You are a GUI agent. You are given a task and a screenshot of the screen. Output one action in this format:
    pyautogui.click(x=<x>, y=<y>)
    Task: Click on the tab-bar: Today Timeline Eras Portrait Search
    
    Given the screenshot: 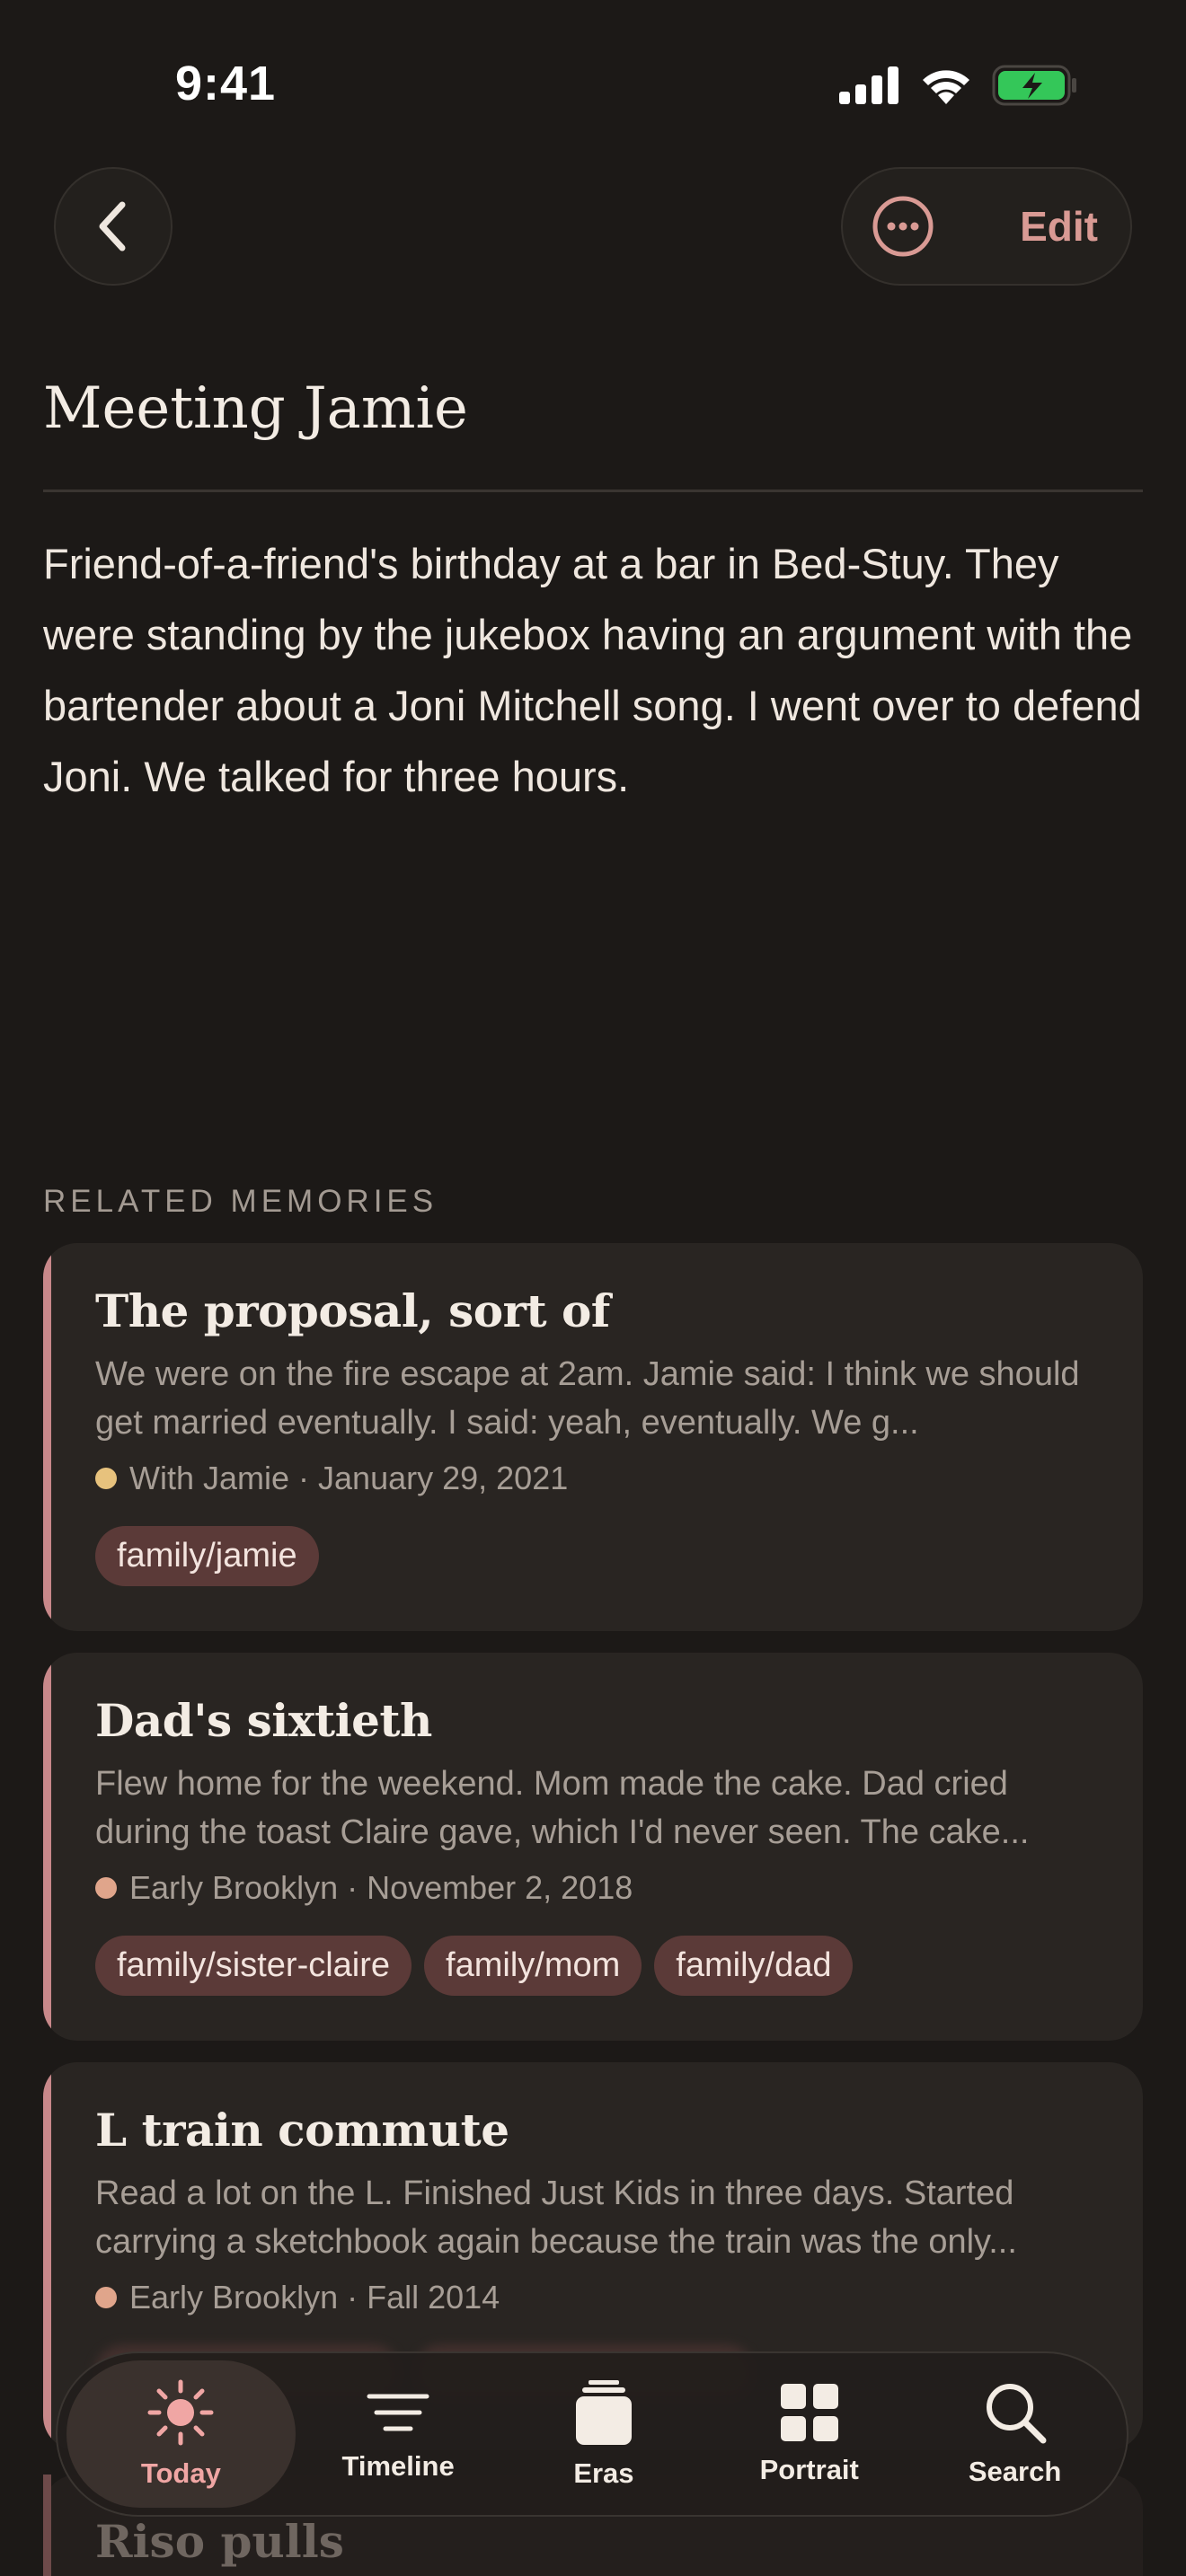 What is the action you would take?
    pyautogui.click(x=592, y=2434)
    